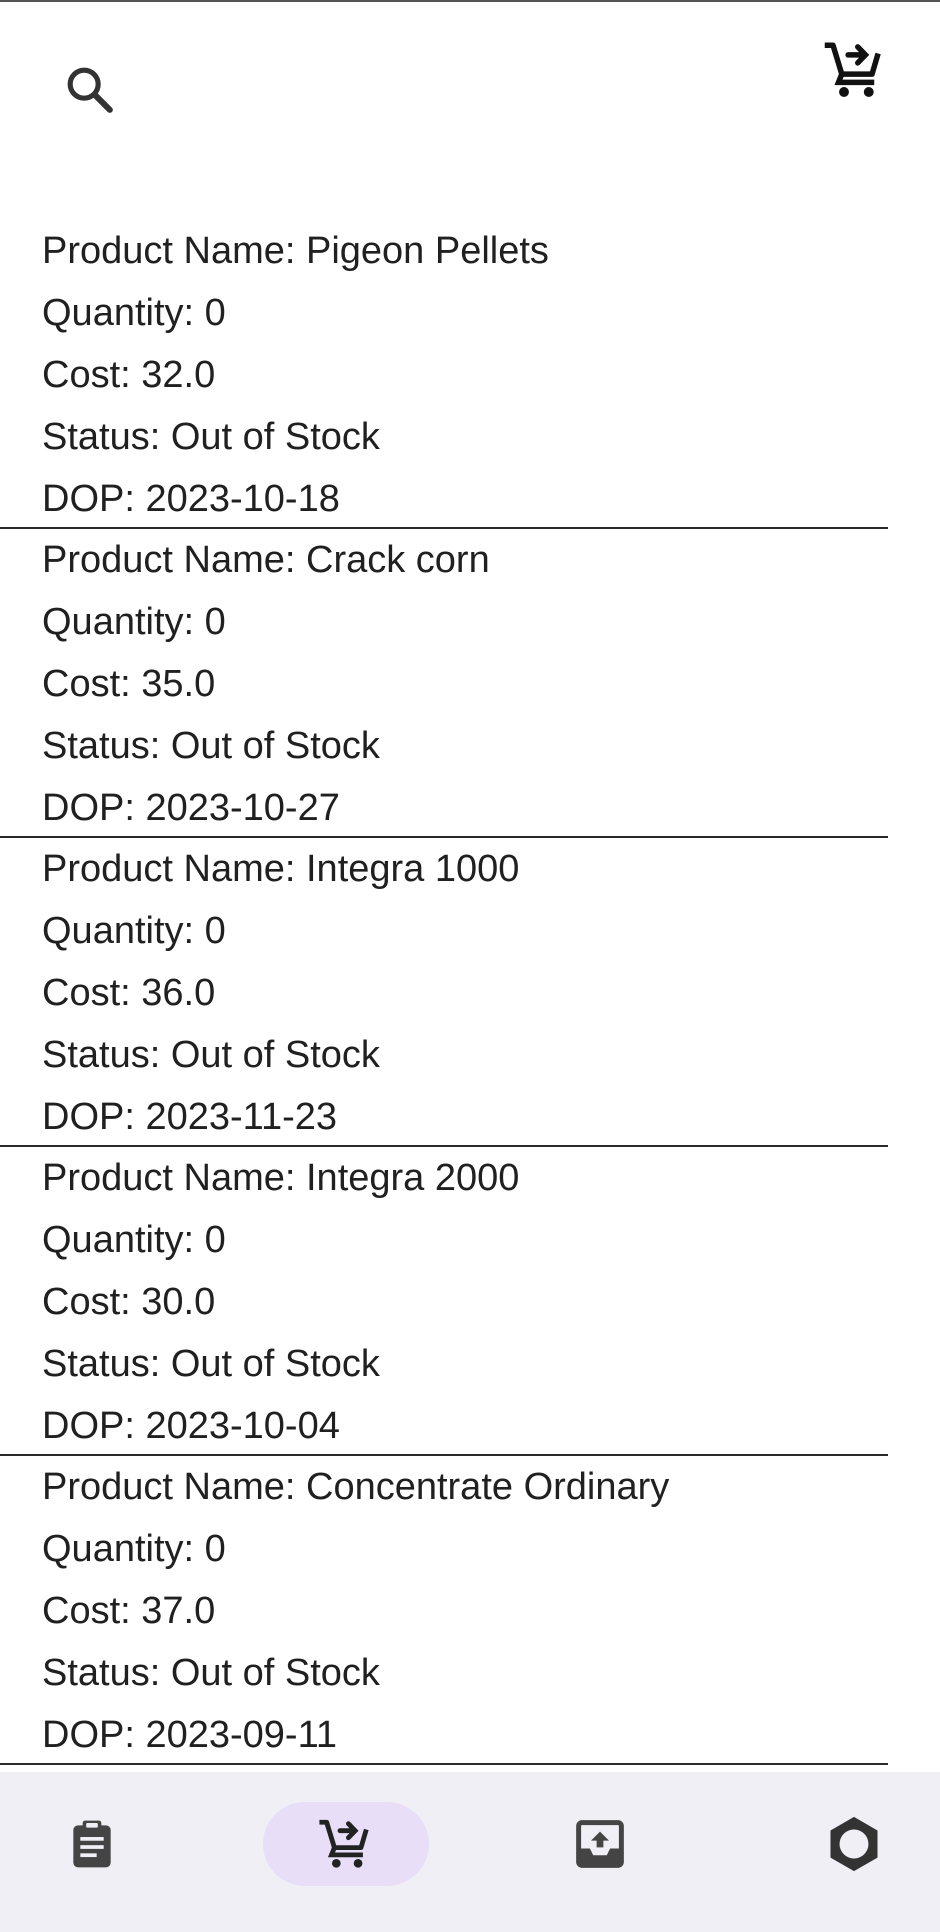 The width and height of the screenshot is (940, 1932). What do you see at coordinates (356, 1487) in the screenshot?
I see `product-name: Product Name: Concentrate Ordinary` at bounding box center [356, 1487].